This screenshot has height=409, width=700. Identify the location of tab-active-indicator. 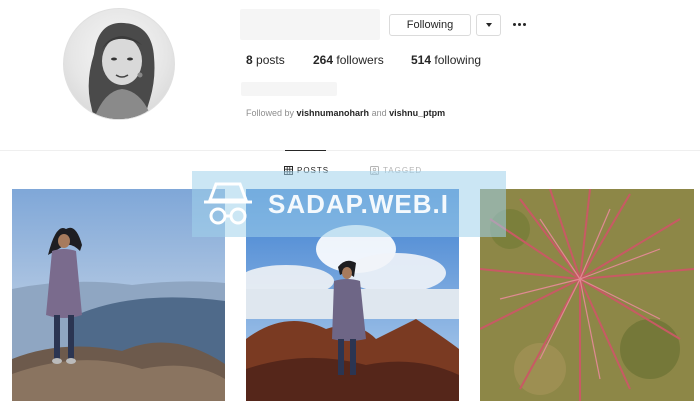
(305, 150).